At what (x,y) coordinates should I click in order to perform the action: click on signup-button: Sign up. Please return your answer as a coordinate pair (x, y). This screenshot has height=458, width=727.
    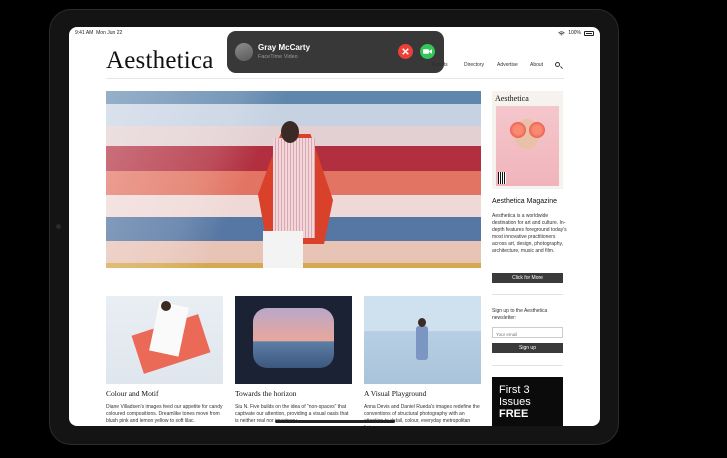
    Looking at the image, I should click on (527, 348).